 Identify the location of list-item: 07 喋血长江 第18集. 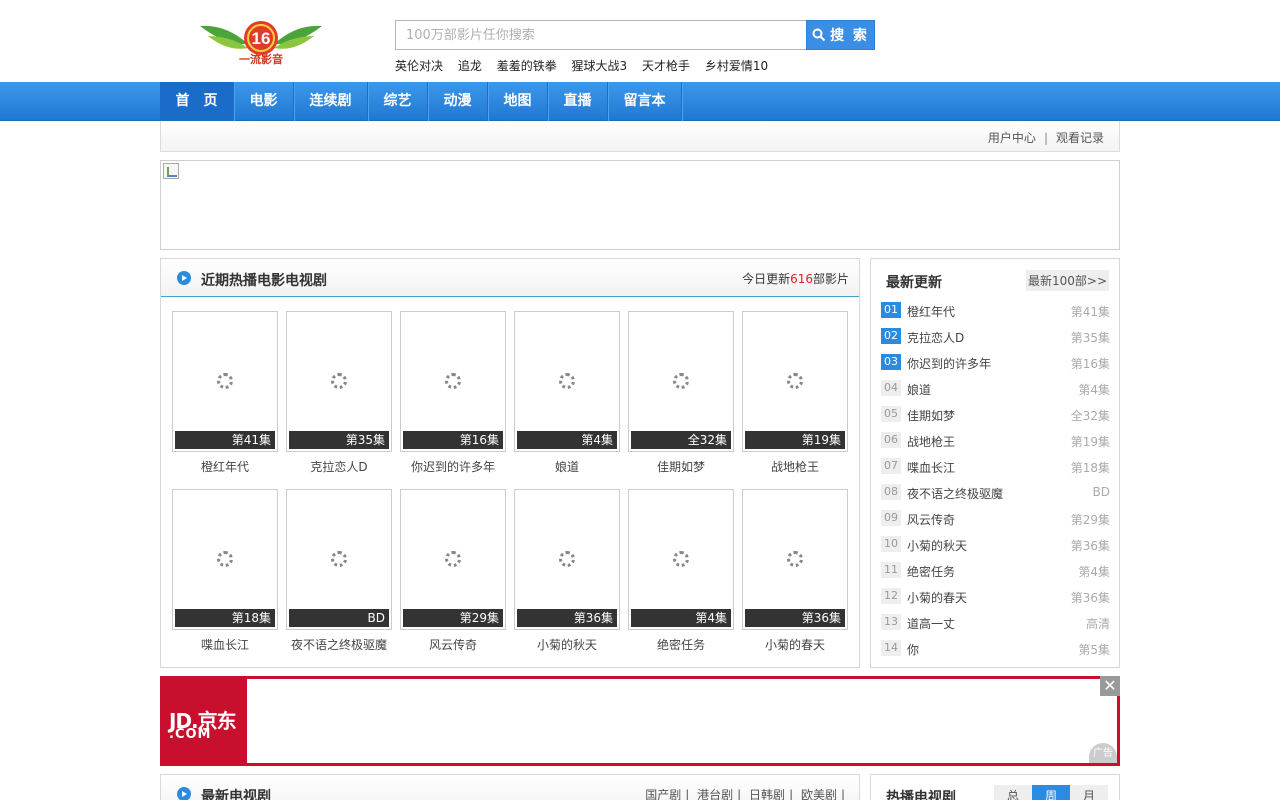
(995, 471).